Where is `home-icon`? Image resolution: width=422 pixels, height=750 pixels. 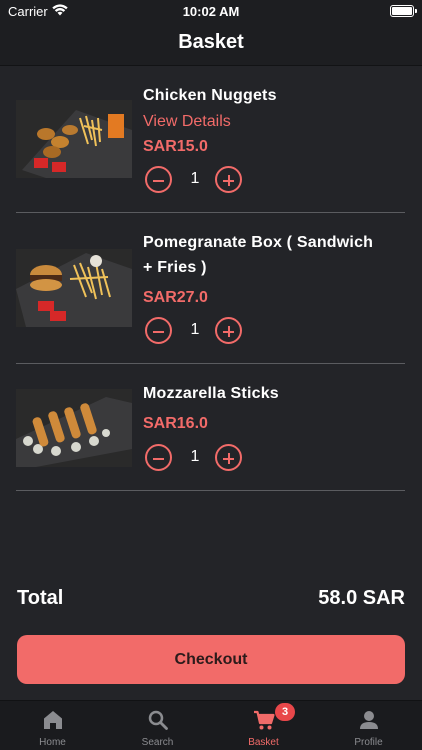
home-icon is located at coordinates (53, 720).